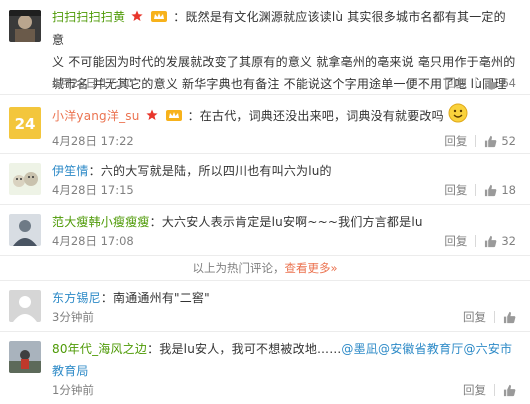 Image resolution: width=530 pixels, height=404 pixels. I want to click on like-count: 32, so click(508, 241).